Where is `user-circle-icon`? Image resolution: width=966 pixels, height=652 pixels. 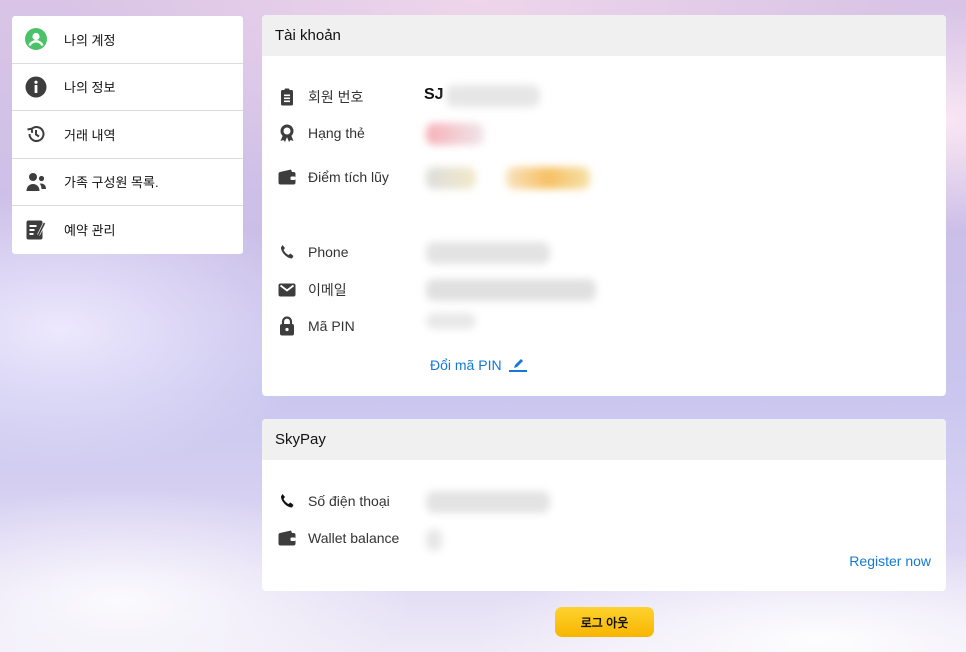
user-circle-icon is located at coordinates (36, 39).